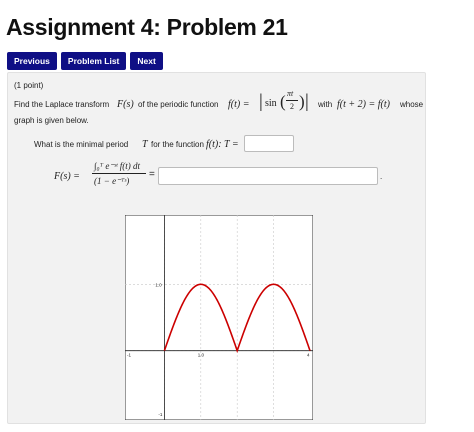 Image resolution: width=474 pixels, height=432 pixels. What do you see at coordinates (32, 61) in the screenshot?
I see `previous-button: Previous` at bounding box center [32, 61].